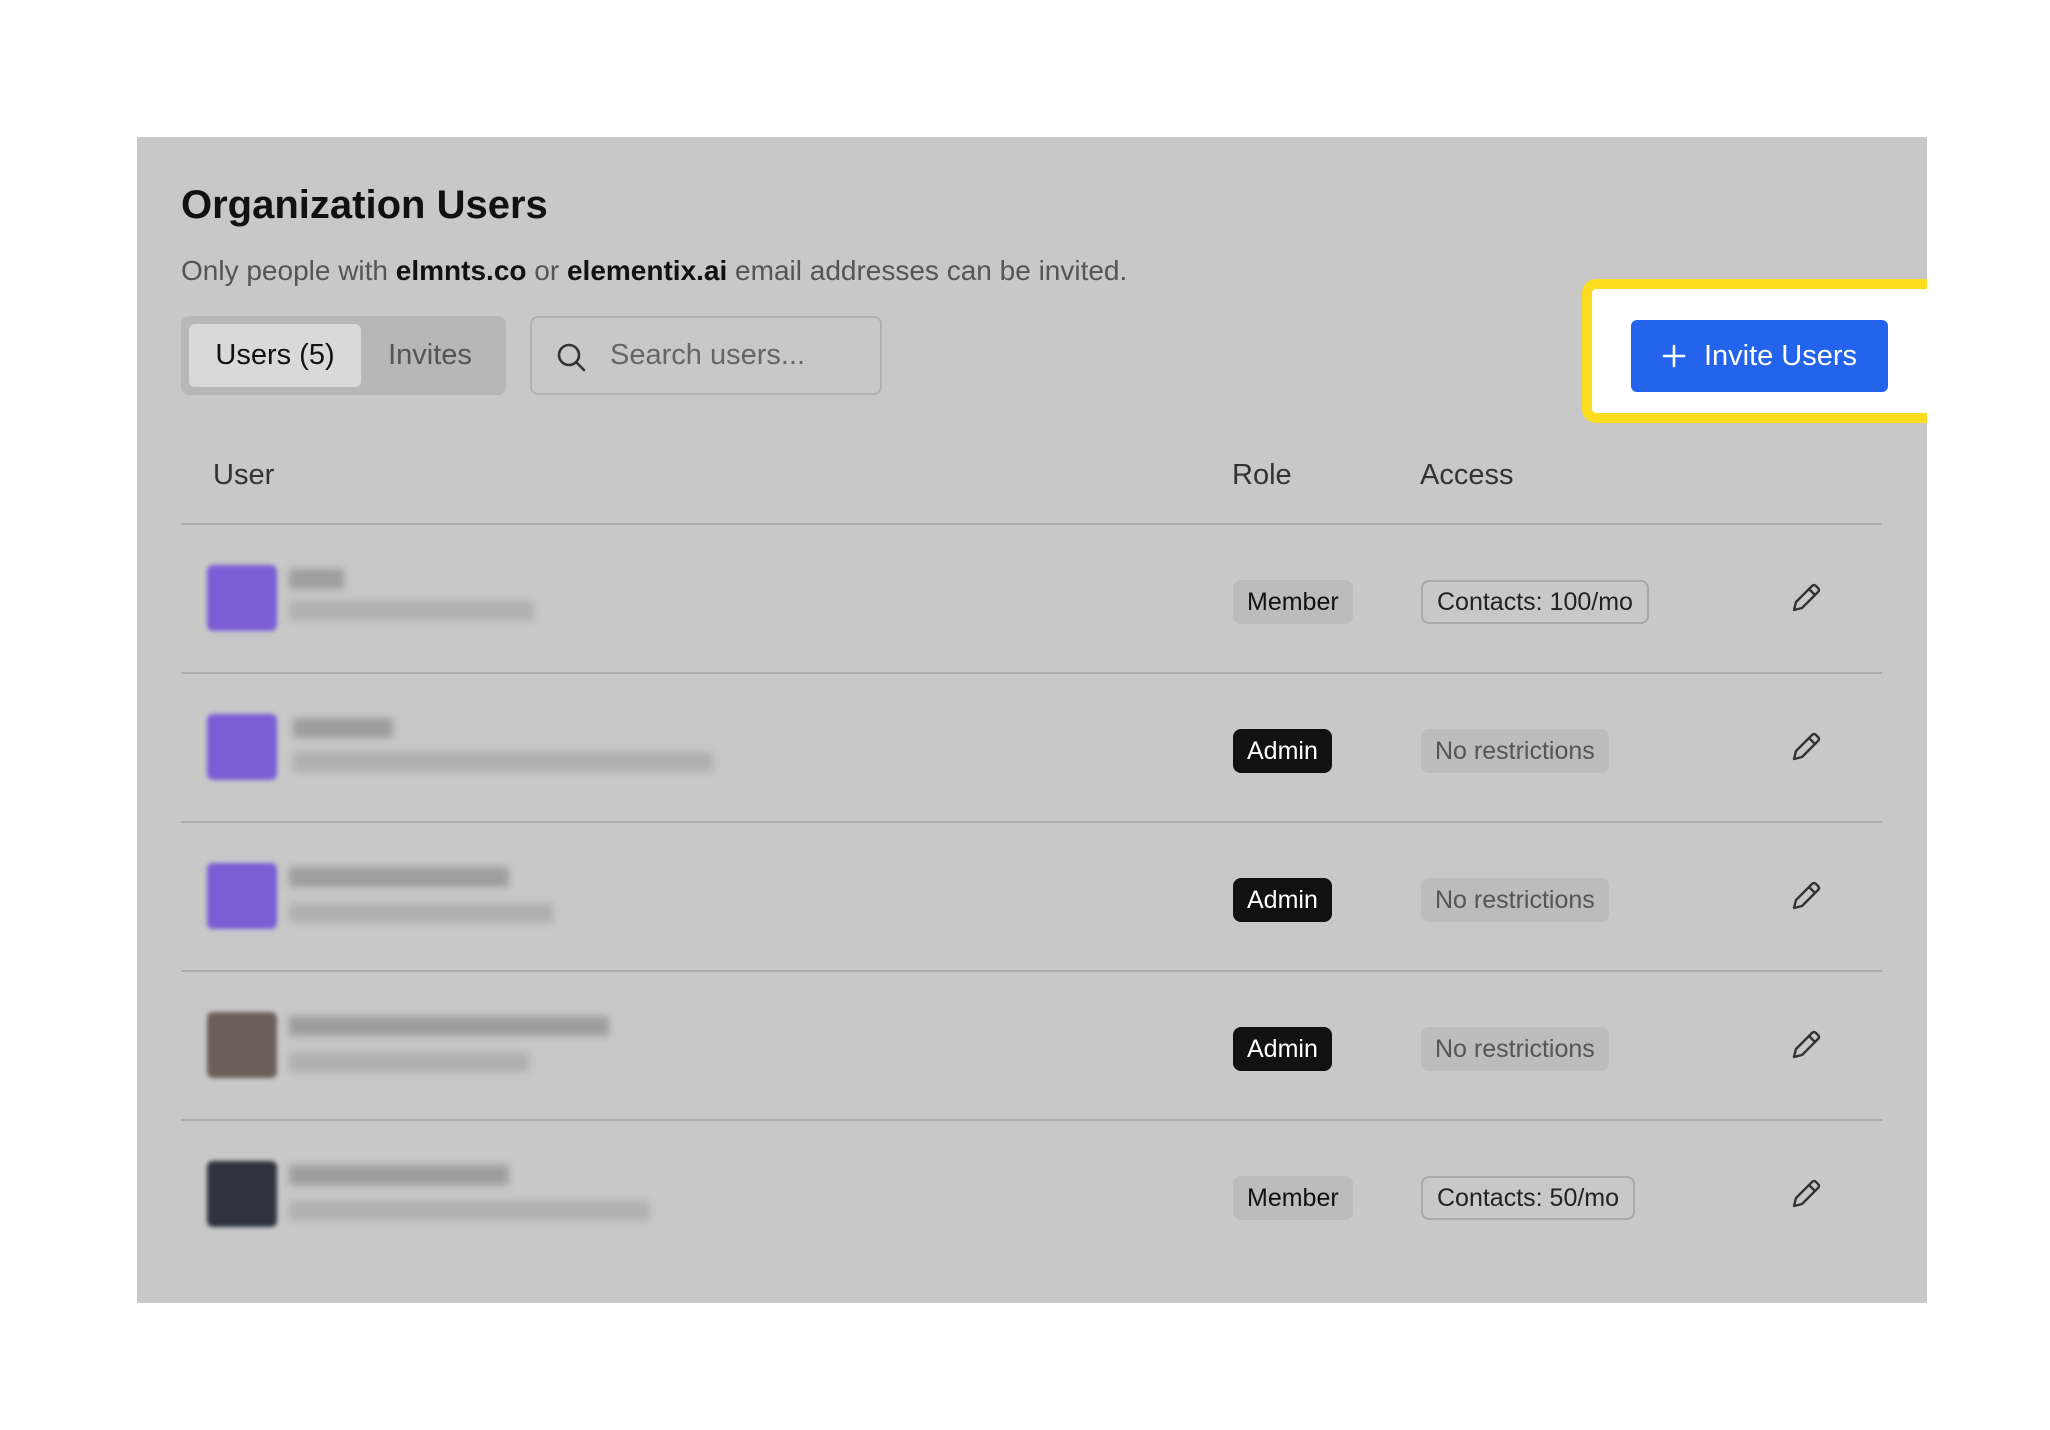 This screenshot has width=2050, height=1430. What do you see at coordinates (647, 270) in the screenshot?
I see `allowed-domain-2: elementix.ai` at bounding box center [647, 270].